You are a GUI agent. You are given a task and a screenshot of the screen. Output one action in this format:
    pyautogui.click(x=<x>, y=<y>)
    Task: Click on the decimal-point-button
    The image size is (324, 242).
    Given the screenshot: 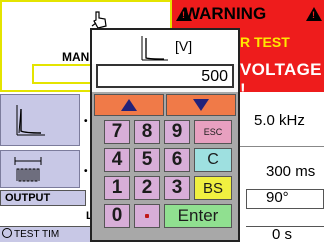 What is the action you would take?
    pyautogui.click(x=147, y=216)
    